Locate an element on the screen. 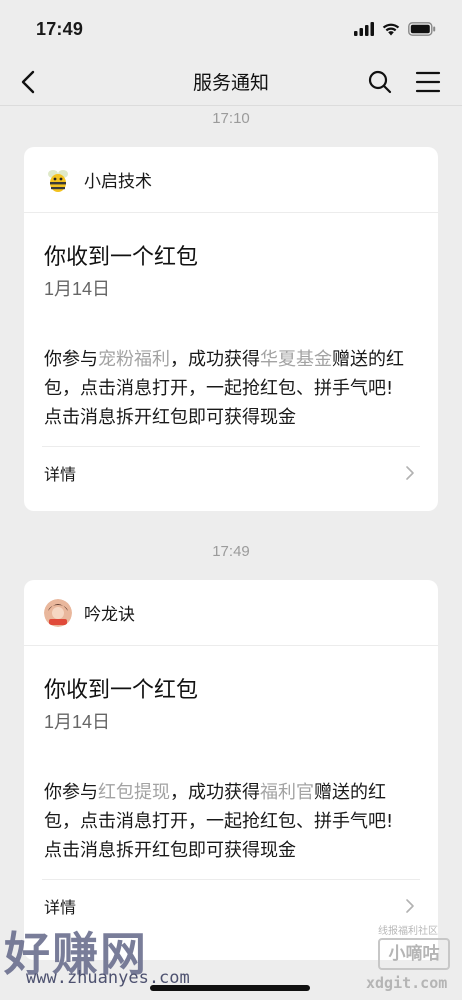 The width and height of the screenshot is (462, 1000). page-title: 服务通知 is located at coordinates (230, 83).